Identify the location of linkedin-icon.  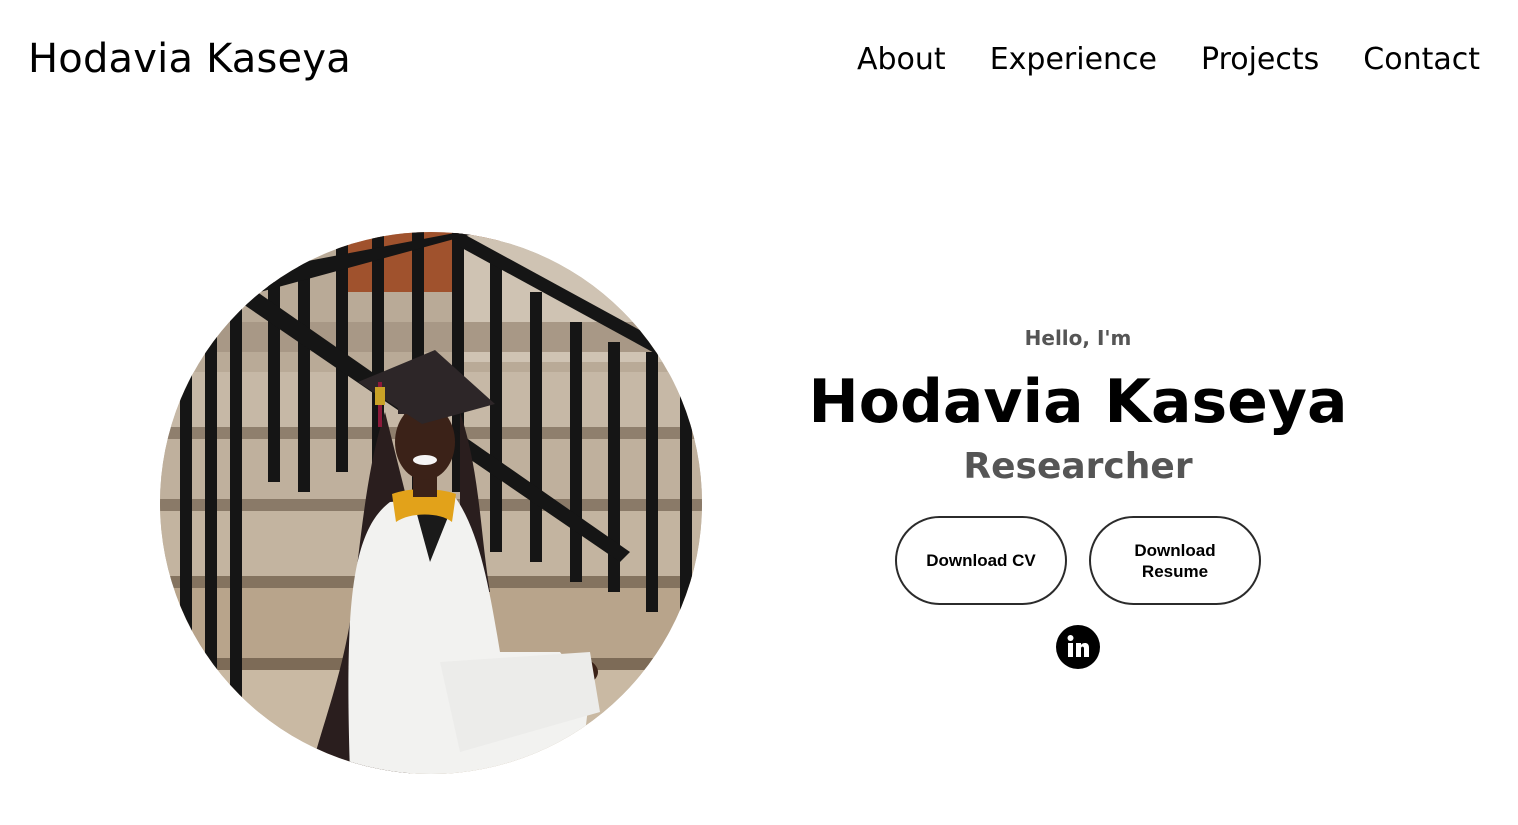
(1078, 647).